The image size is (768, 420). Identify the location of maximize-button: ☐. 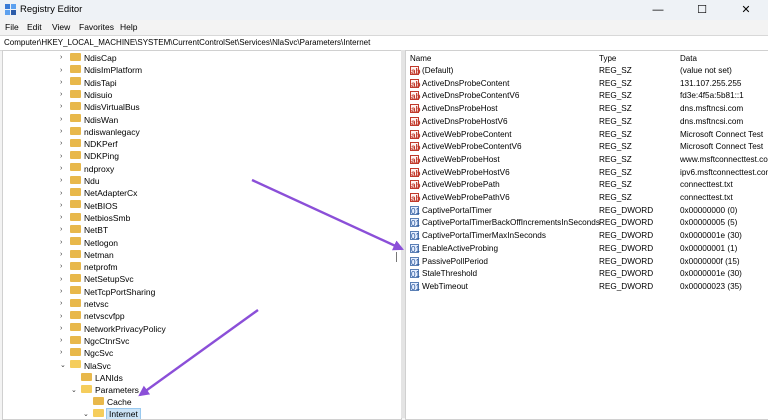
(702, 10).